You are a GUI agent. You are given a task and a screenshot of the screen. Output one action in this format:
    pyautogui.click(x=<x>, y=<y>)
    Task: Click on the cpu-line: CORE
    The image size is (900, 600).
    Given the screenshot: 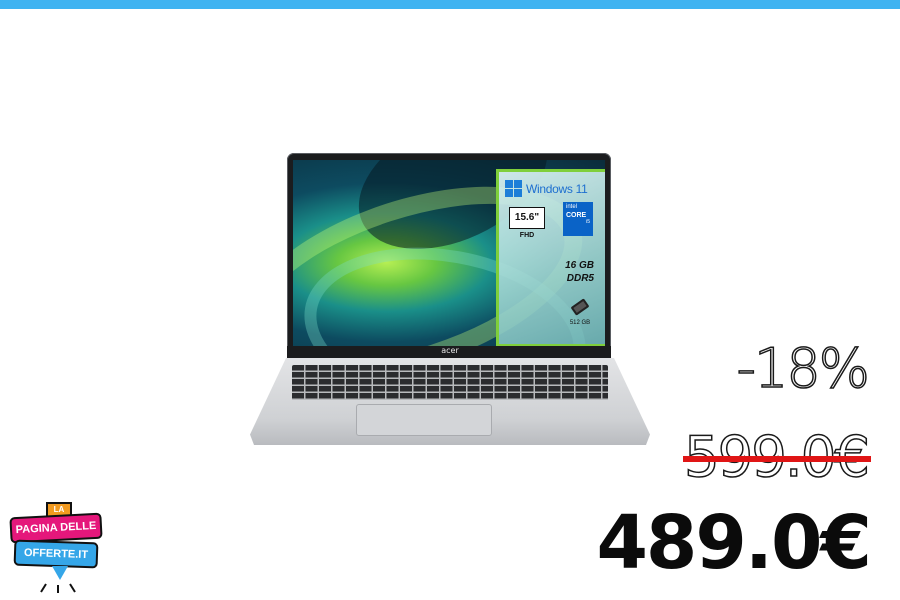 What is the action you would take?
    pyautogui.click(x=576, y=215)
    